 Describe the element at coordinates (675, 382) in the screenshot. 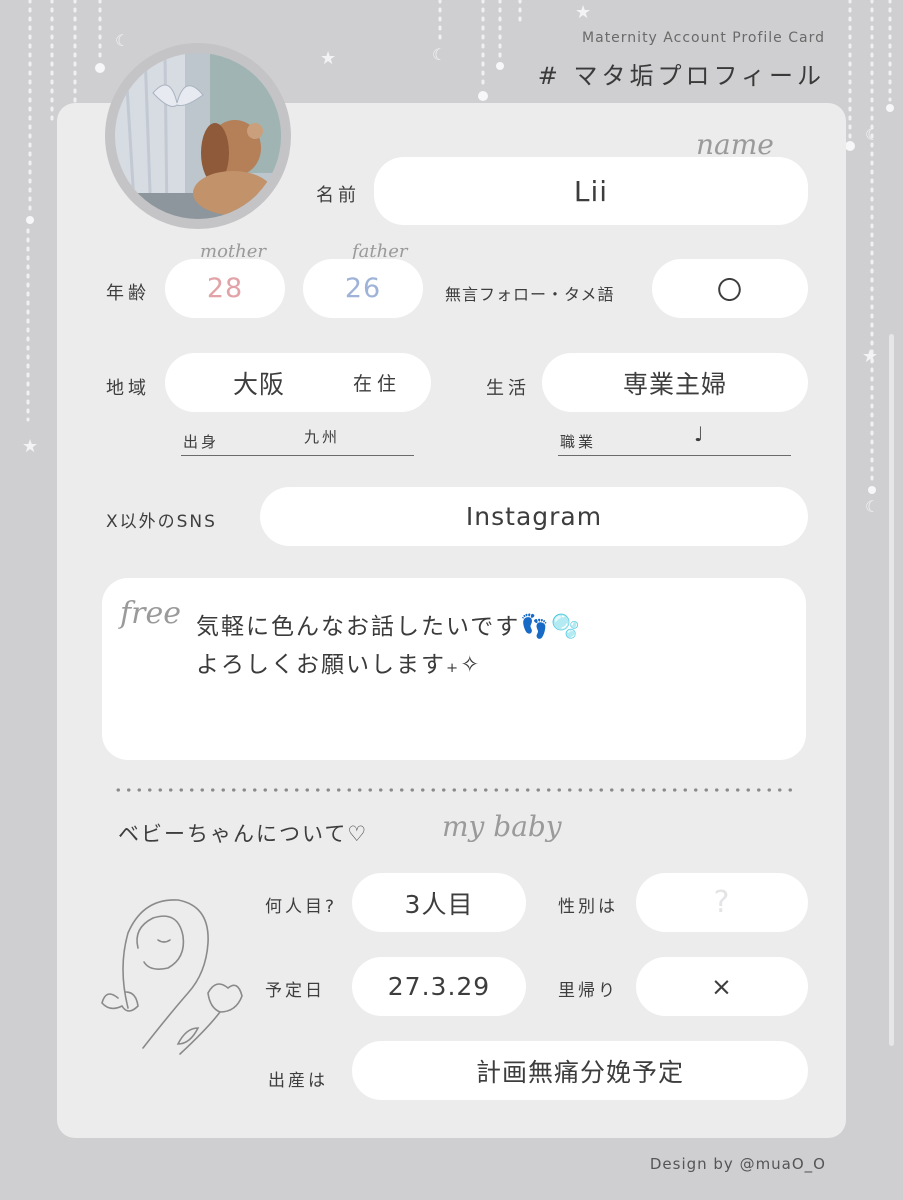

I see `life-field: 専業主婦` at that location.